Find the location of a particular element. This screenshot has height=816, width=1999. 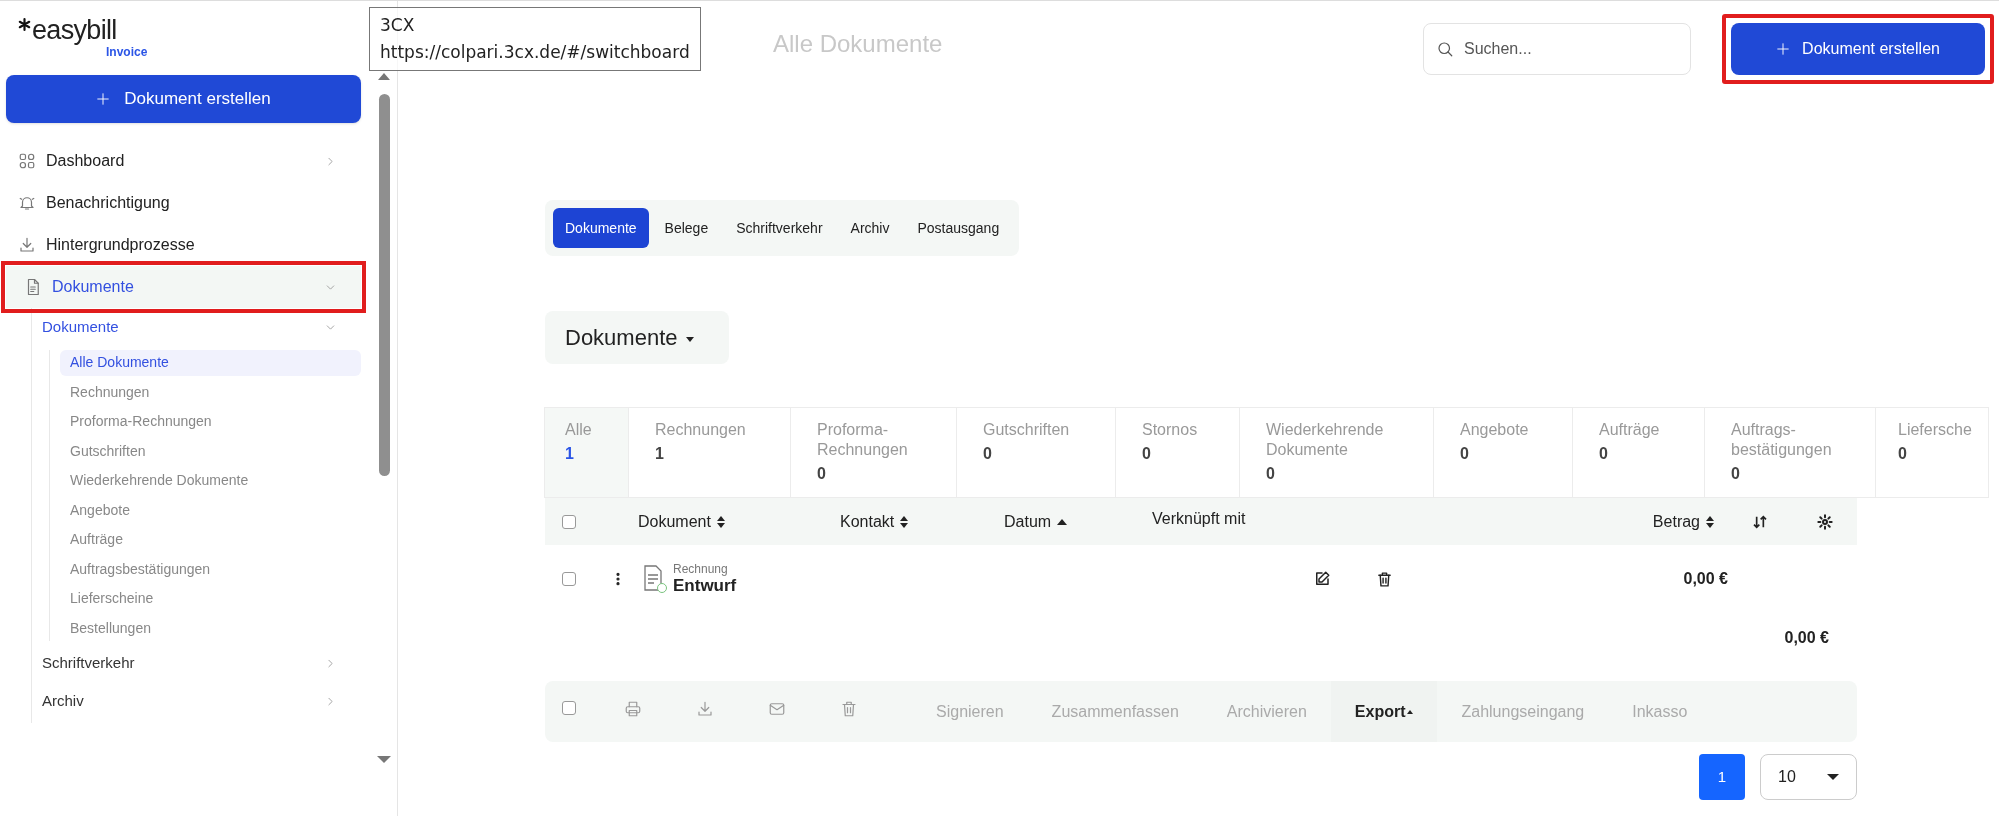

category-tab: Auftrags-bestätigungen 0 is located at coordinates (1790, 452).